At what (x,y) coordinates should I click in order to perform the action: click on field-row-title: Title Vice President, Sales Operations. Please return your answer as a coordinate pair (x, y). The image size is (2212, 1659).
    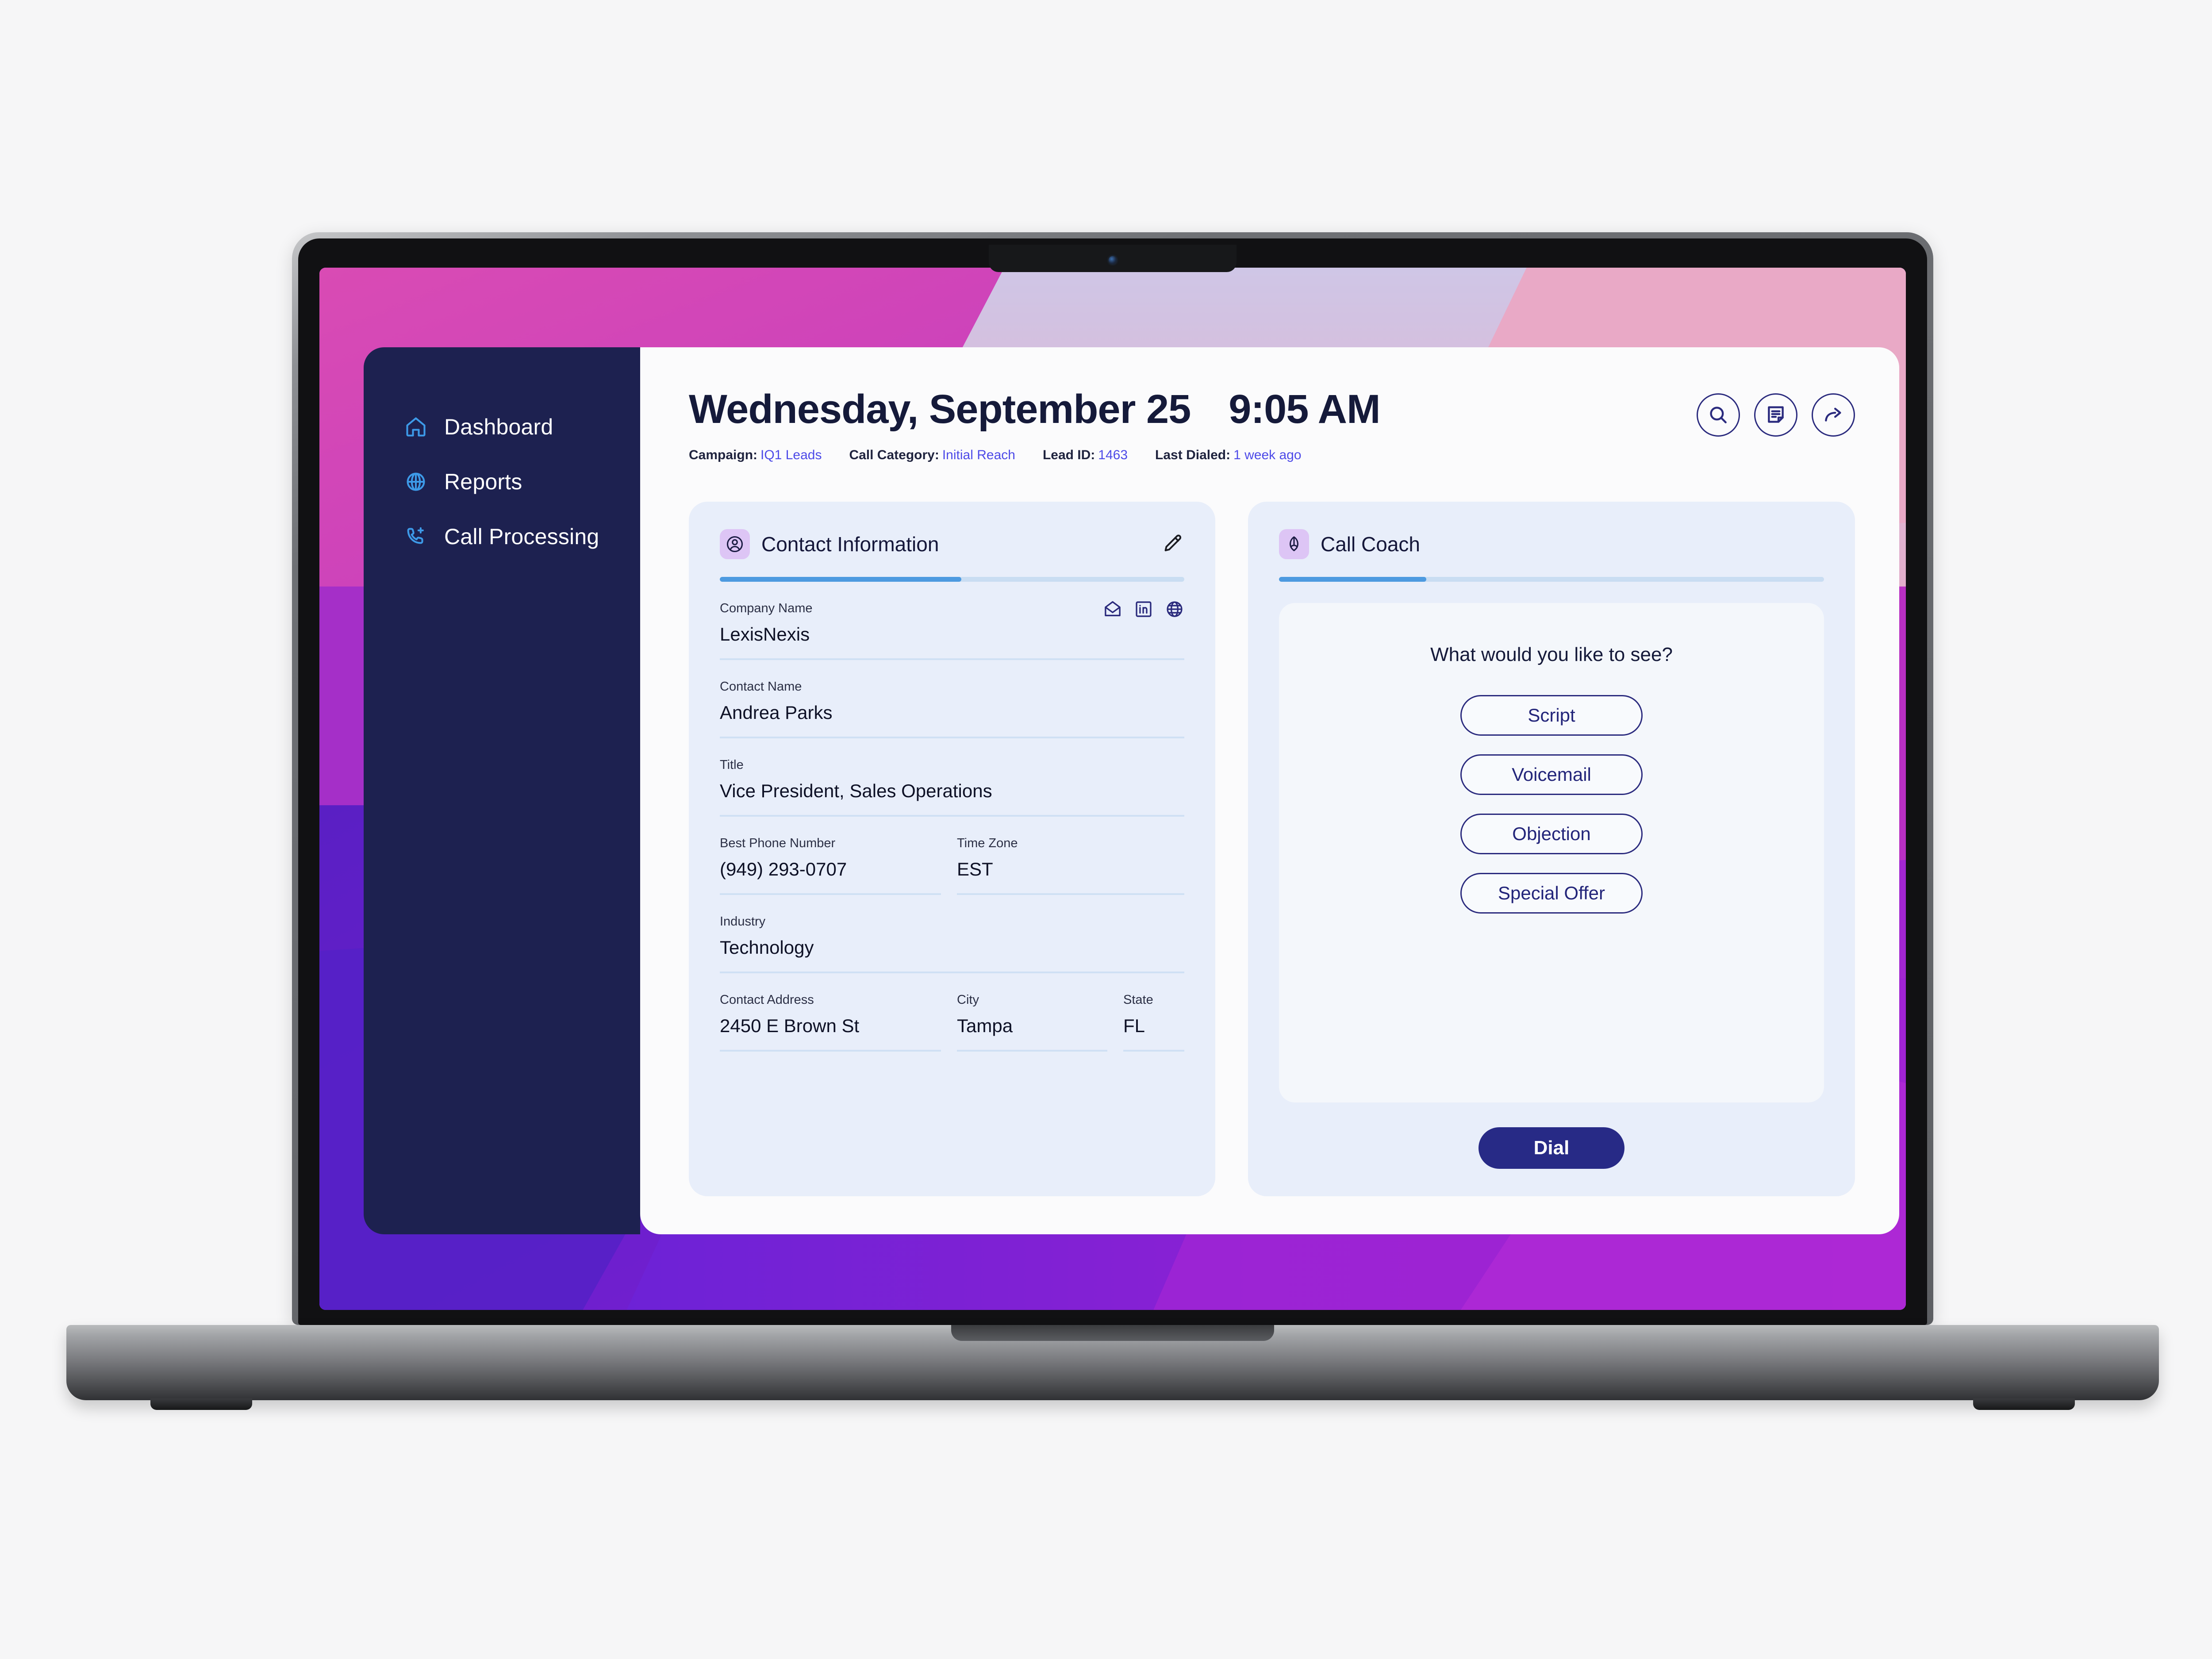
    Looking at the image, I should click on (952, 788).